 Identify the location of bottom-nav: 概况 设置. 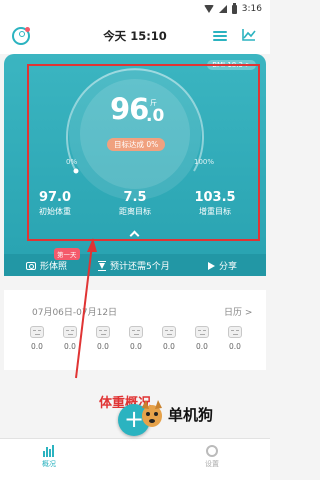
(135, 459).